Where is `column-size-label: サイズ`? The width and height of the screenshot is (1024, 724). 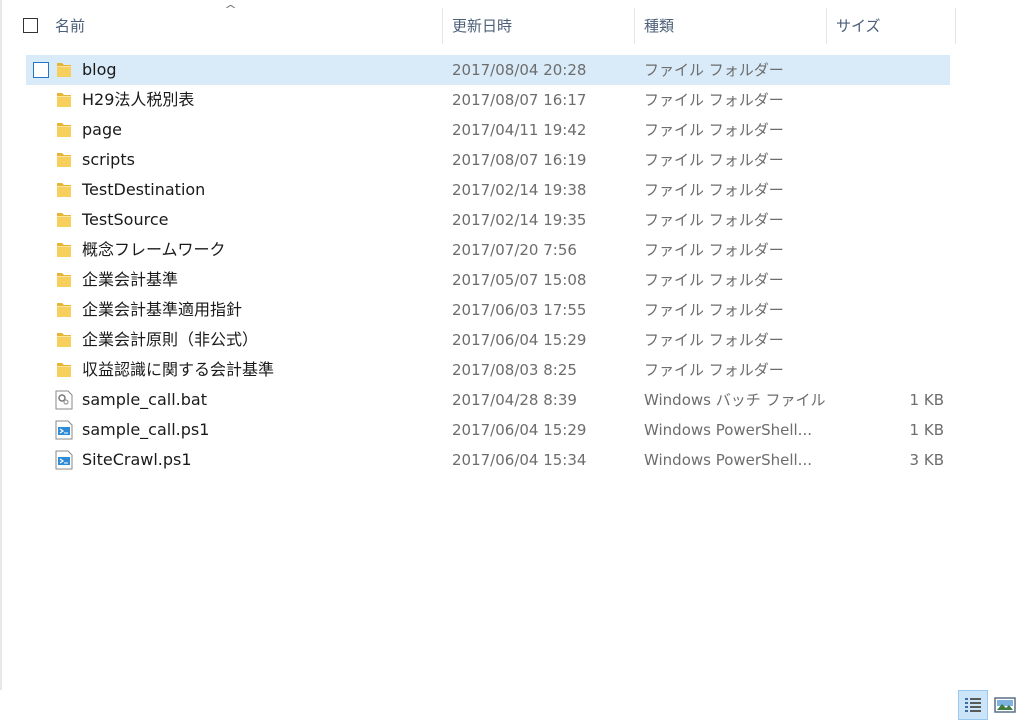 column-size-label: サイズ is located at coordinates (858, 26).